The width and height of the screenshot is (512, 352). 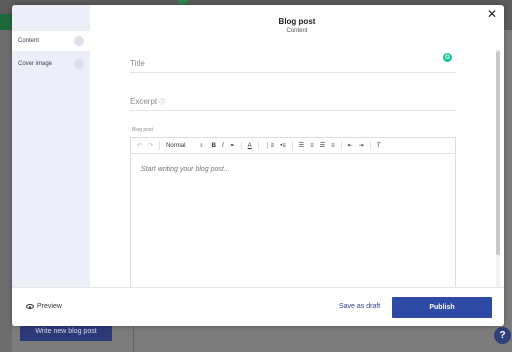 I want to click on bold-icon: B, so click(x=214, y=146).